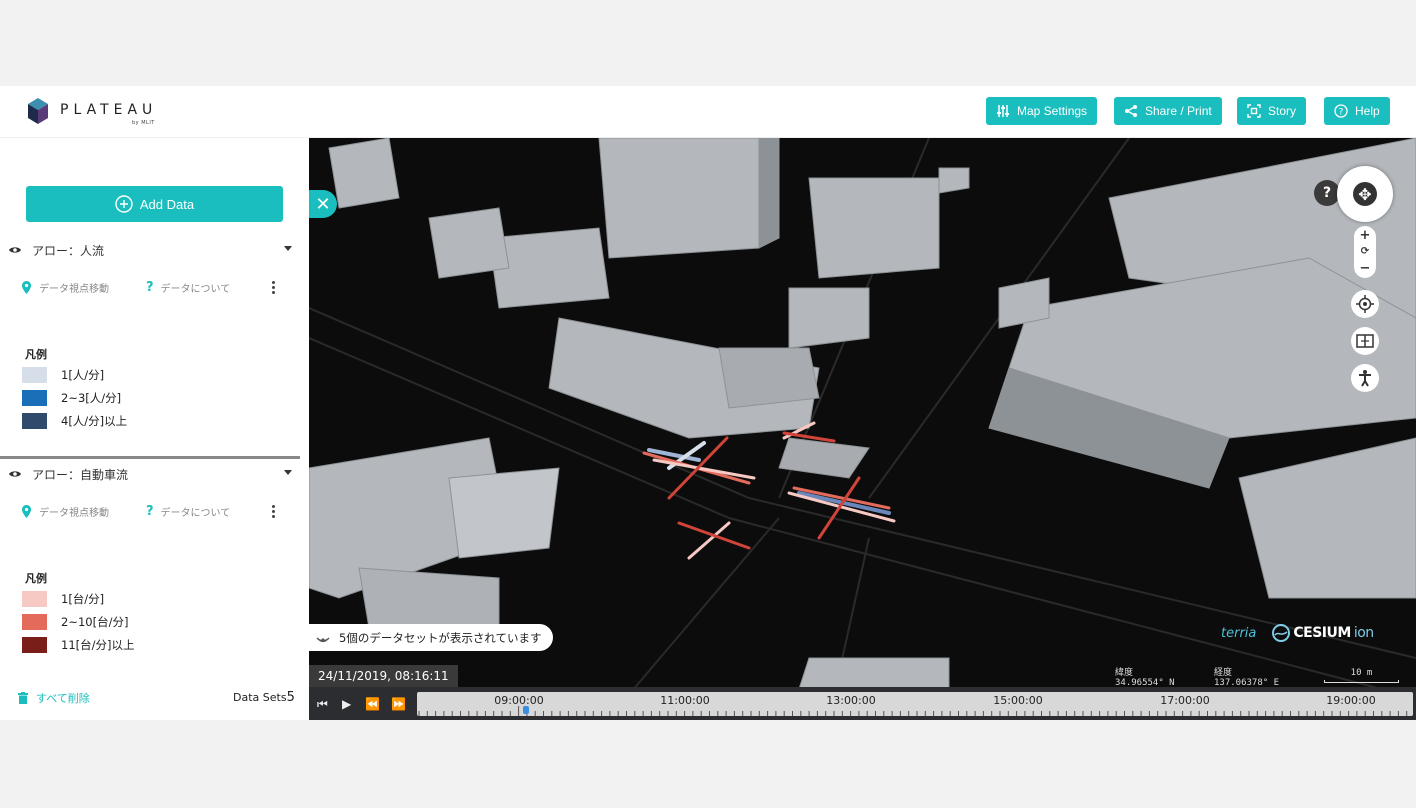 This screenshot has width=1416, height=808. What do you see at coordinates (1282, 111) in the screenshot?
I see `story-label: Story` at bounding box center [1282, 111].